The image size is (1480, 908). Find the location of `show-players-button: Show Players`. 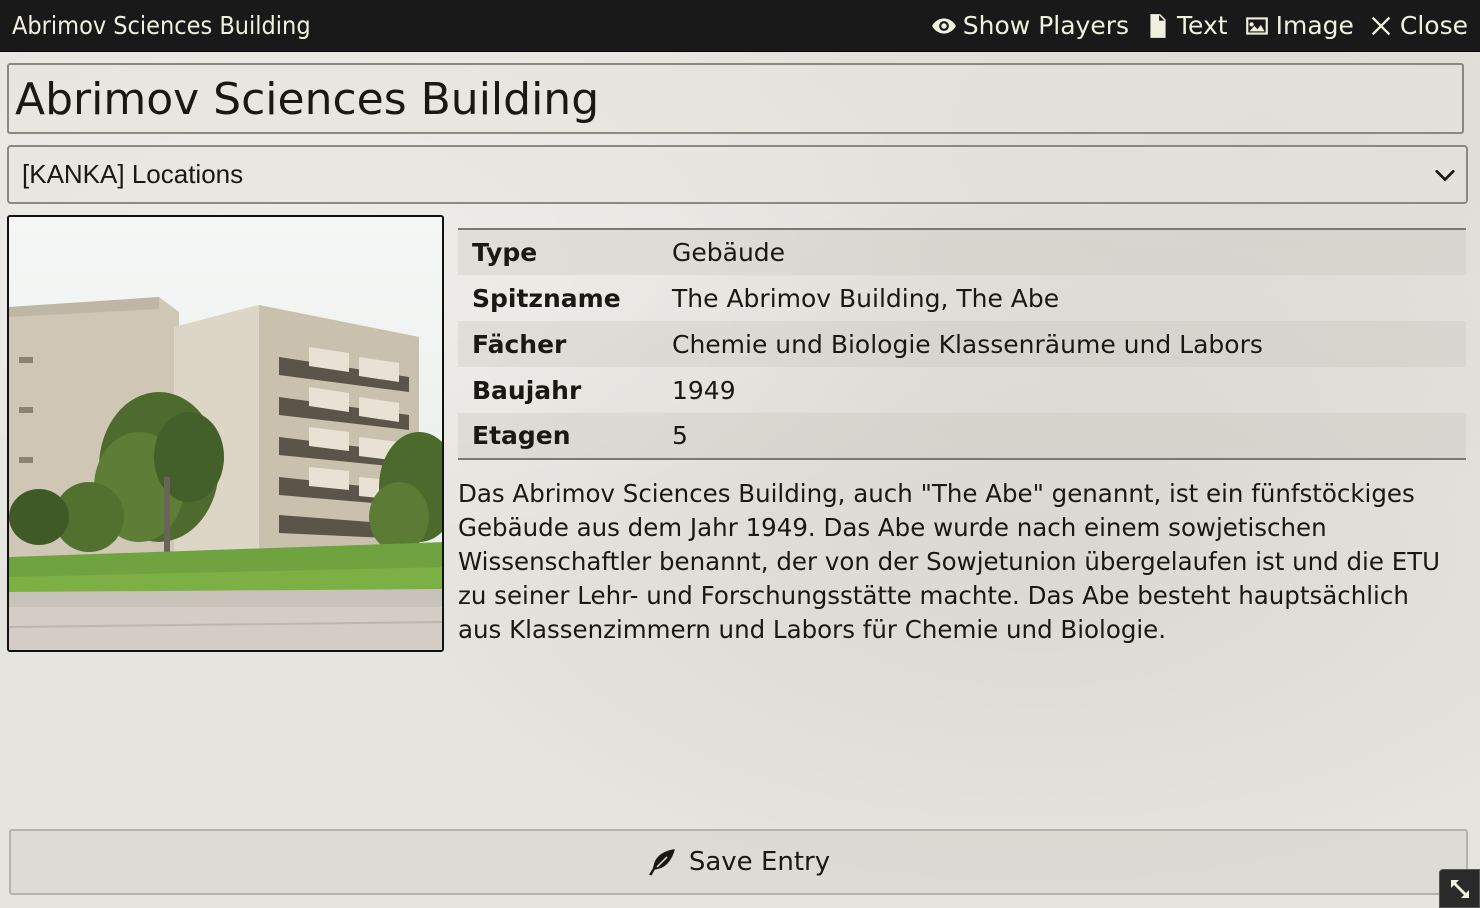

show-players-button: Show Players is located at coordinates (1030, 25).